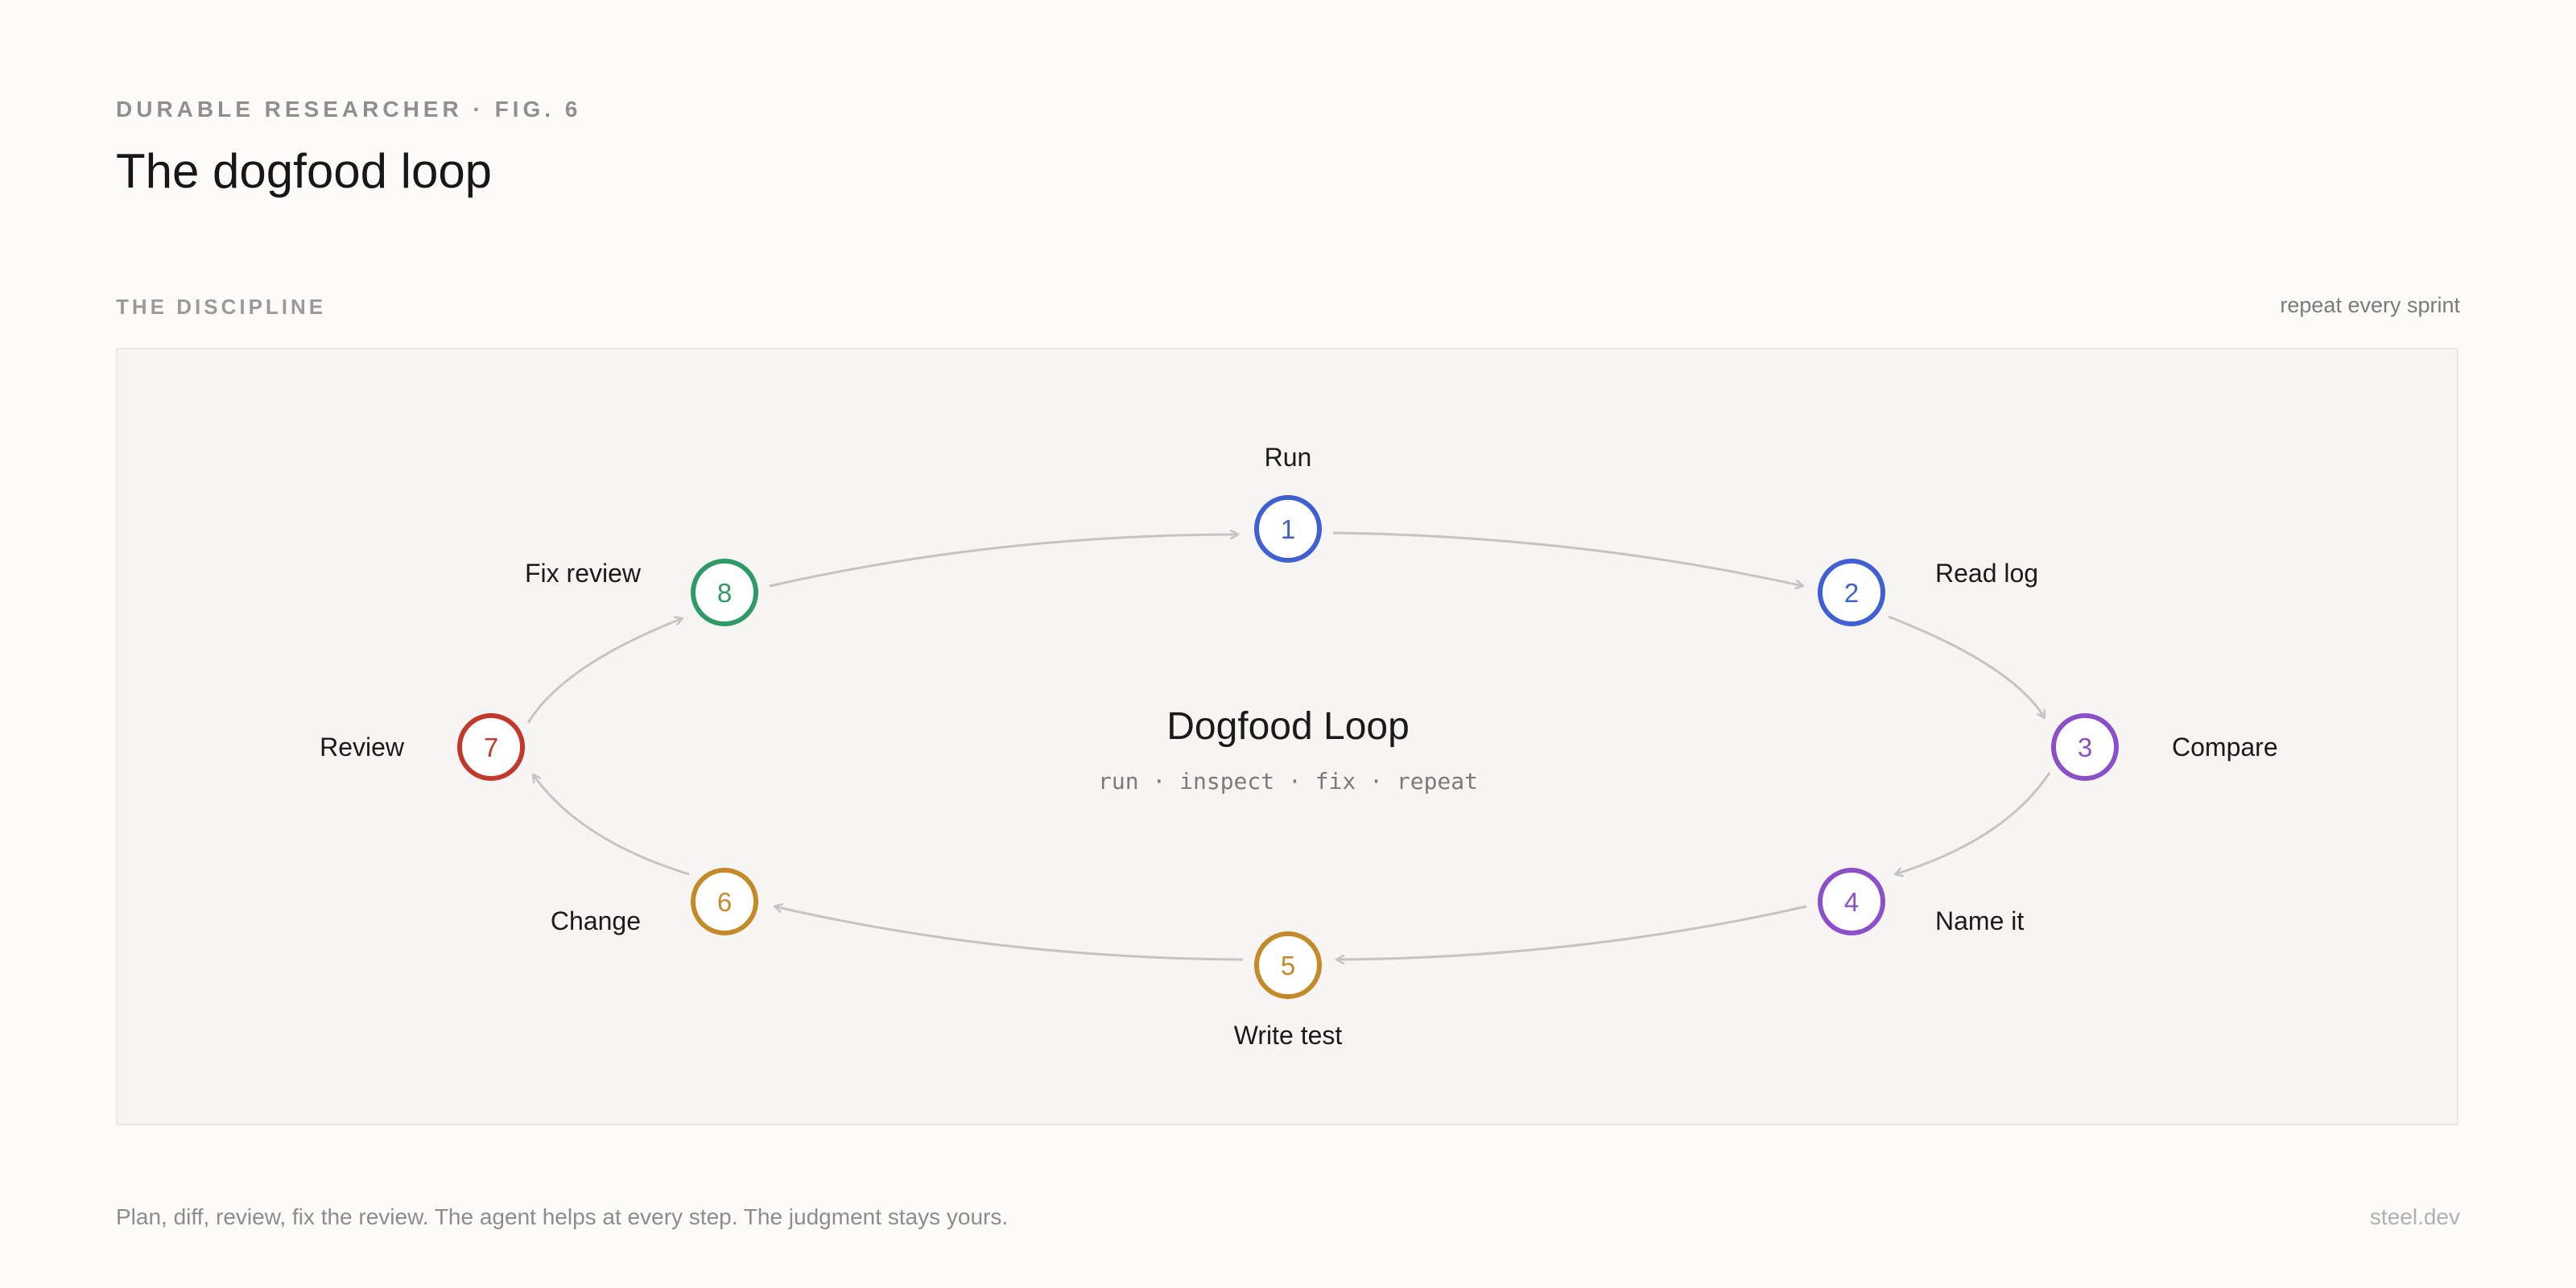  Describe the element at coordinates (1288, 966) in the screenshot. I see `step-number: 5` at that location.